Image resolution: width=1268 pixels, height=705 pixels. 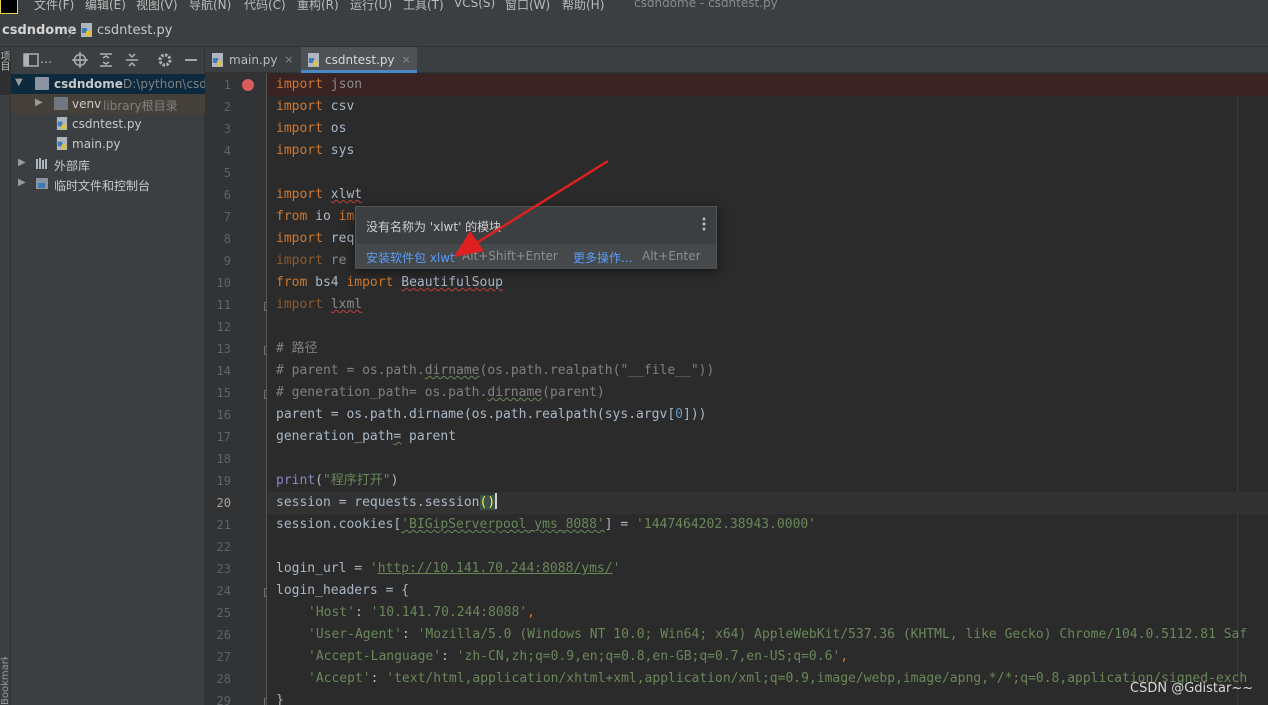 I want to click on line-number: 8, so click(x=227, y=239).